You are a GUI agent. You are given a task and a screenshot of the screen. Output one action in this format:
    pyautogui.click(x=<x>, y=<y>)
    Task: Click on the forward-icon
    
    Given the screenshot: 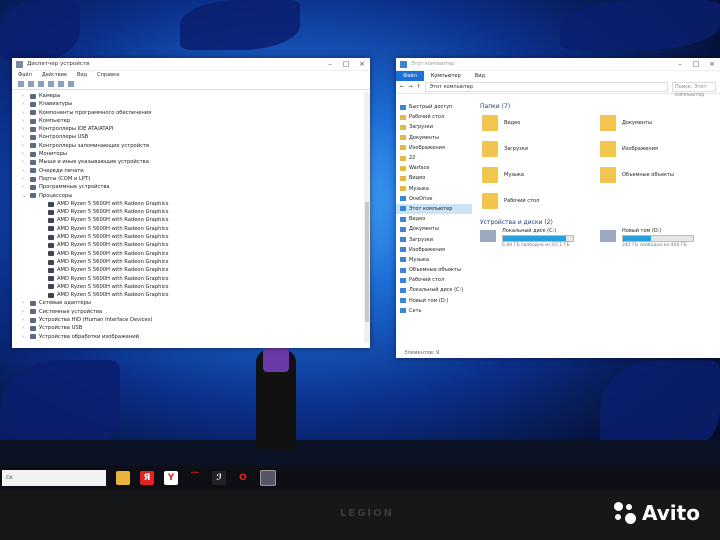 What is the action you would take?
    pyautogui.click(x=31, y=84)
    